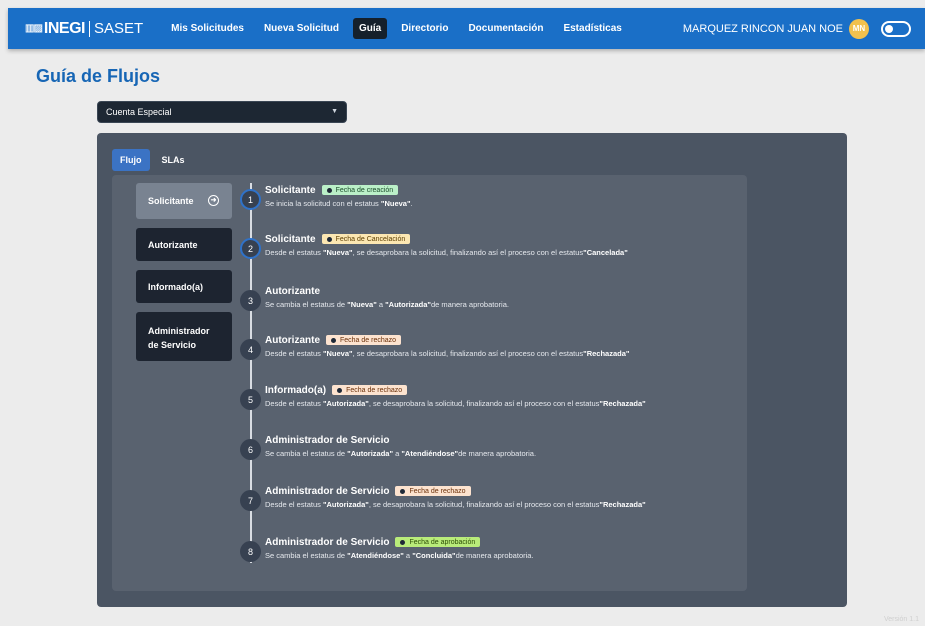 This screenshot has height=626, width=925. What do you see at coordinates (89, 28) in the screenshot?
I see `brand-divider` at bounding box center [89, 28].